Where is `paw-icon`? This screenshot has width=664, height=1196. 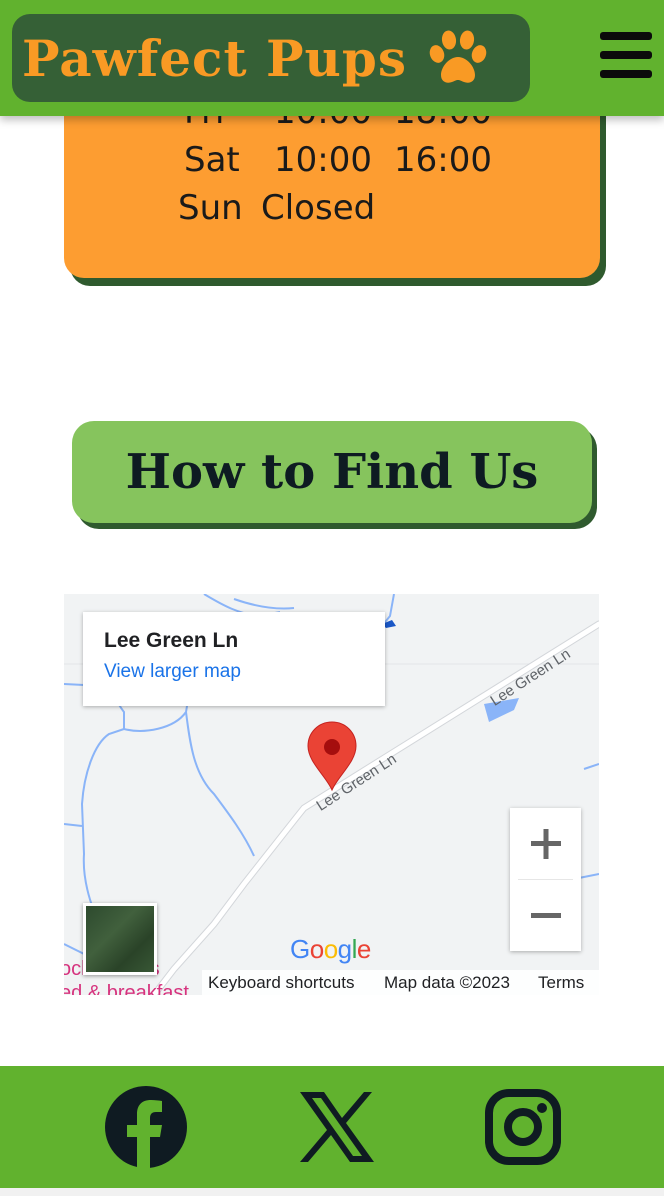 paw-icon is located at coordinates (458, 56).